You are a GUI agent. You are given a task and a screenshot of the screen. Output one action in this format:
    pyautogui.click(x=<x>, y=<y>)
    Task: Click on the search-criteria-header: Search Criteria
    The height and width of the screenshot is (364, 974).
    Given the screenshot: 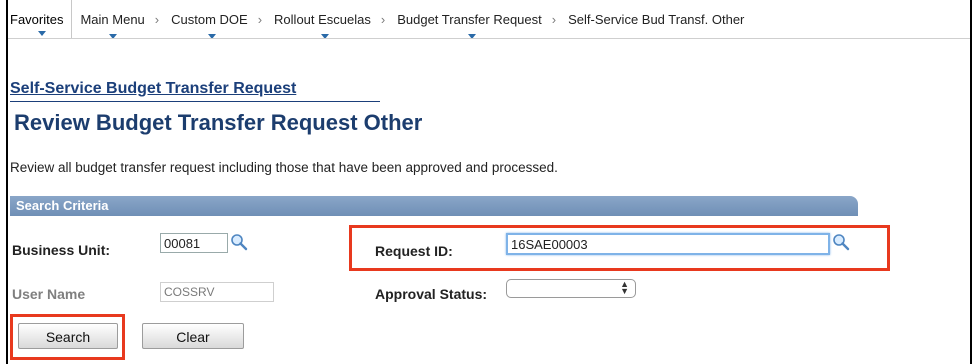 What is the action you would take?
    pyautogui.click(x=434, y=206)
    